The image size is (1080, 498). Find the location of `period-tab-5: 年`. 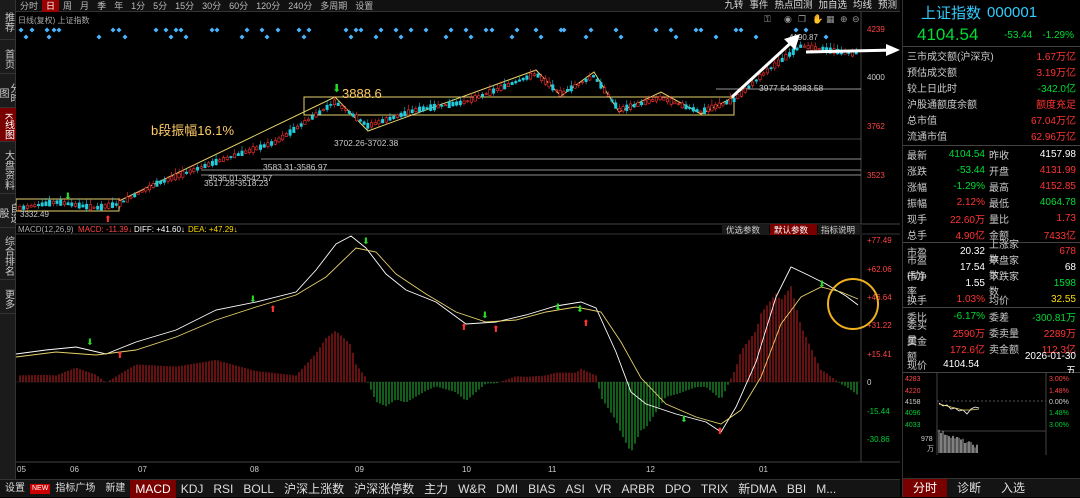

period-tab-5: 年 is located at coordinates (118, 6).